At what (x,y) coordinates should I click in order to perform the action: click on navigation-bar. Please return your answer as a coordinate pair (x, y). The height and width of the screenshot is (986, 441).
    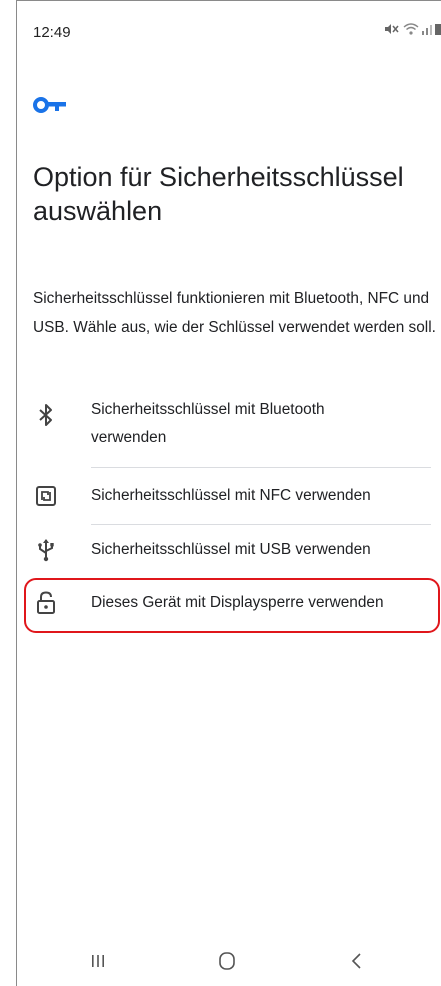
    Looking at the image, I should click on (228, 963).